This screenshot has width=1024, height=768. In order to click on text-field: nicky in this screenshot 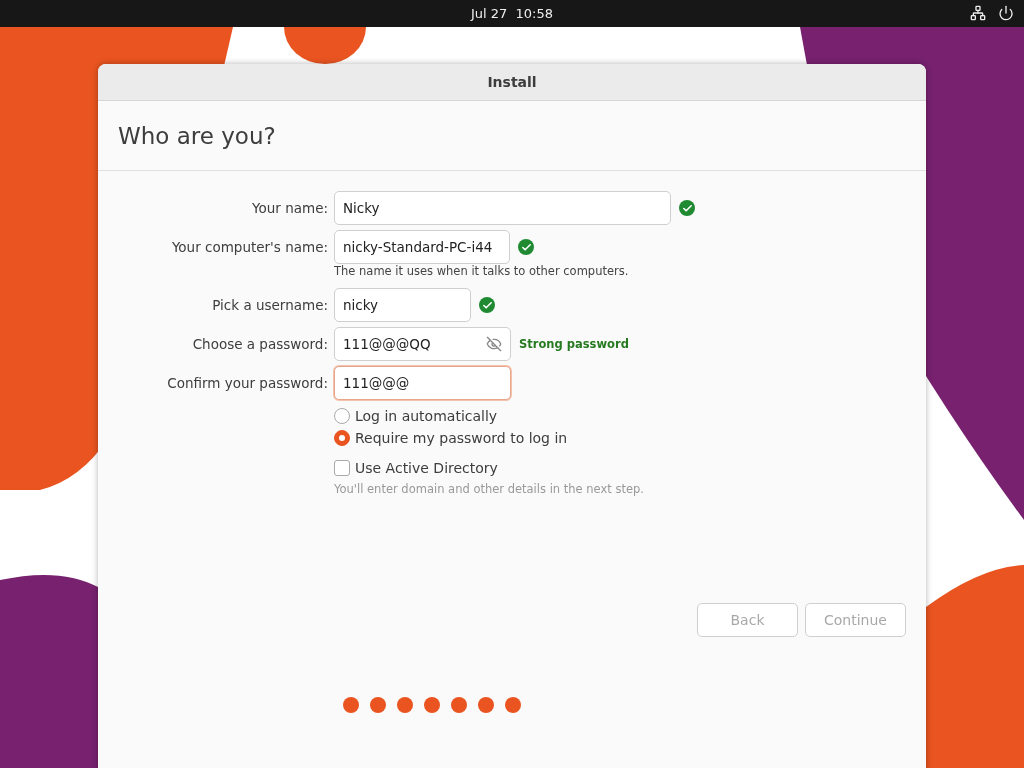, I will do `click(402, 305)`.